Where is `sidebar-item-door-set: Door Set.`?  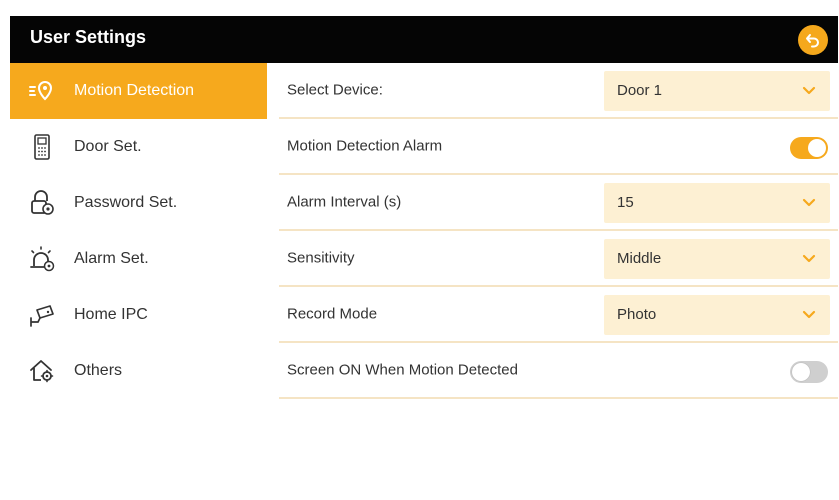
sidebar-item-door-set: Door Set. is located at coordinates (138, 147).